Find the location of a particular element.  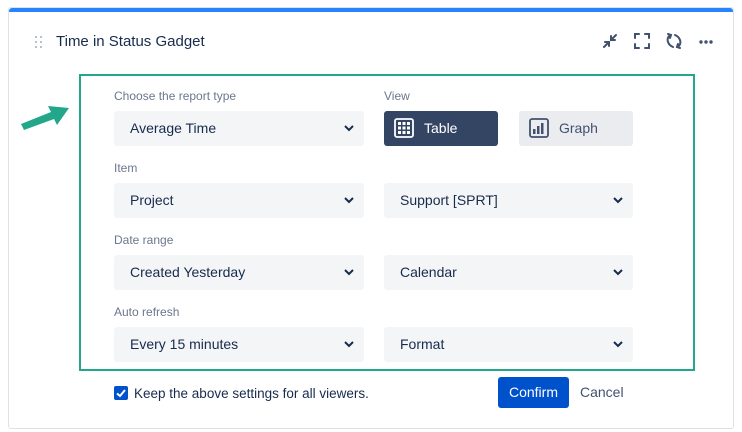

graph-icon is located at coordinates (539, 128).